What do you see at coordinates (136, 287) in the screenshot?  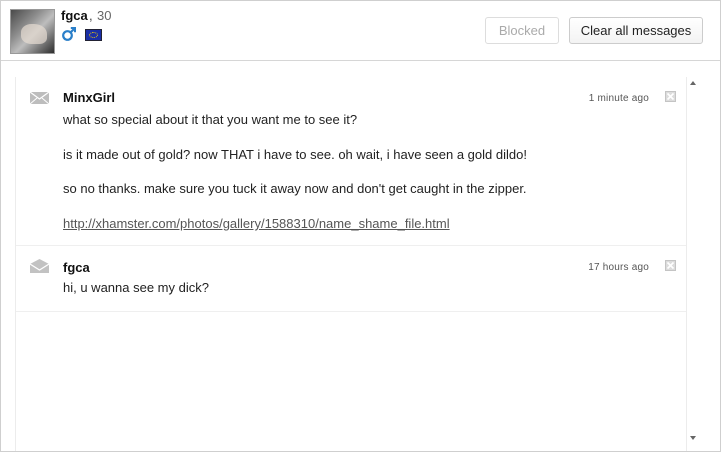 I see `message-text: hi, u wanna see my dick?` at bounding box center [136, 287].